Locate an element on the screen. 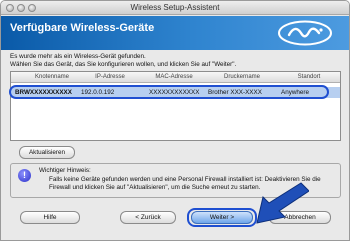  brother-logo-icon is located at coordinates (305, 33).